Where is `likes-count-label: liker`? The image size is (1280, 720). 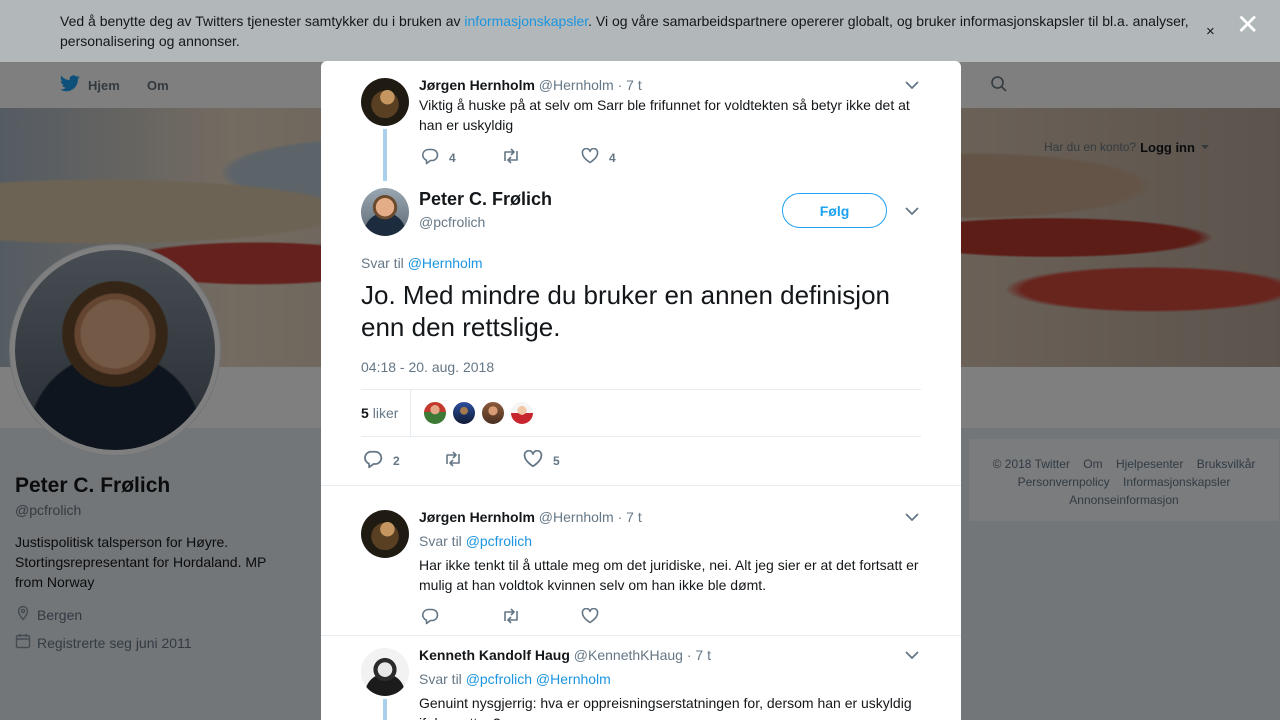 likes-count-label: liker is located at coordinates (385, 413).